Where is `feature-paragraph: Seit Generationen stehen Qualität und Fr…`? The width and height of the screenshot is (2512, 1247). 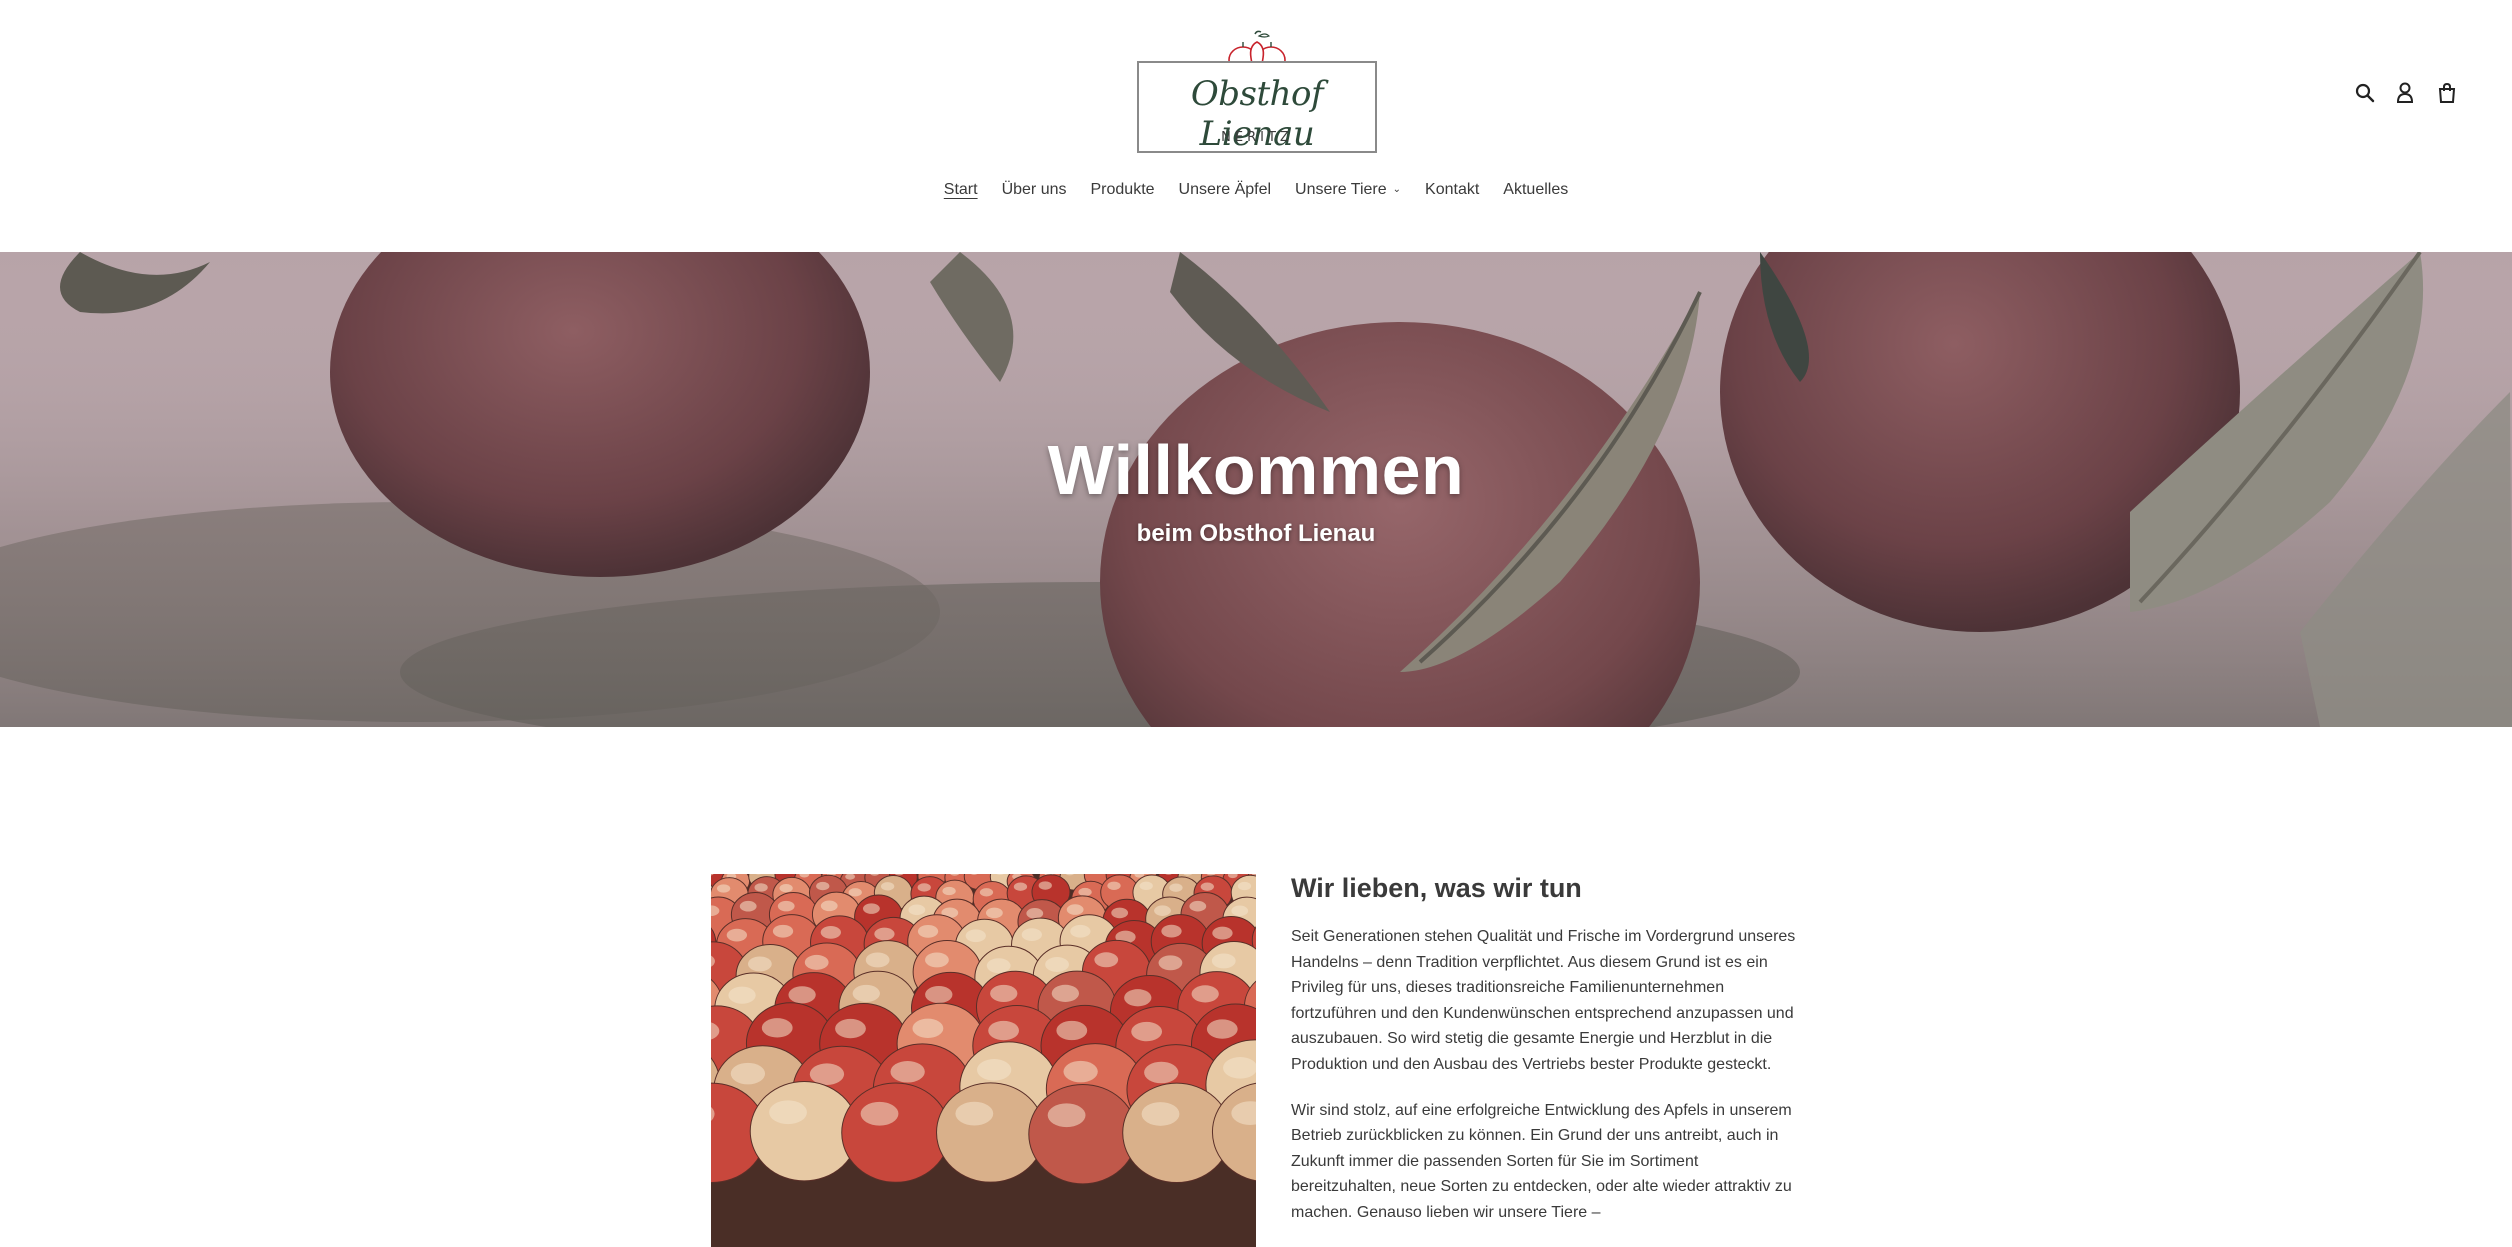 feature-paragraph: Seit Generationen stehen Qualität und Fr… is located at coordinates (1543, 1000).